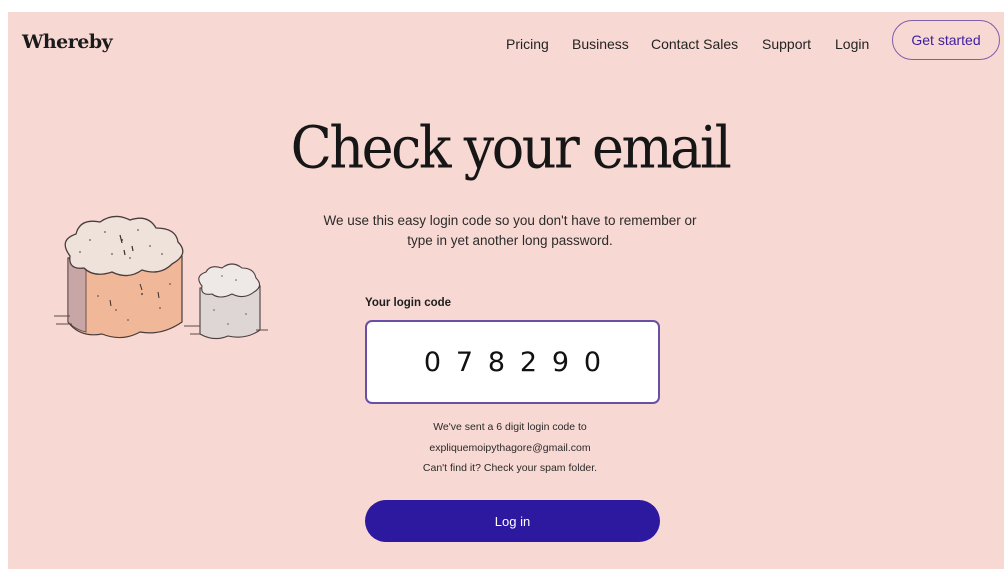 This screenshot has width=1004, height=569. Describe the element at coordinates (527, 44) in the screenshot. I see `nav-pricing: Pricing` at that location.